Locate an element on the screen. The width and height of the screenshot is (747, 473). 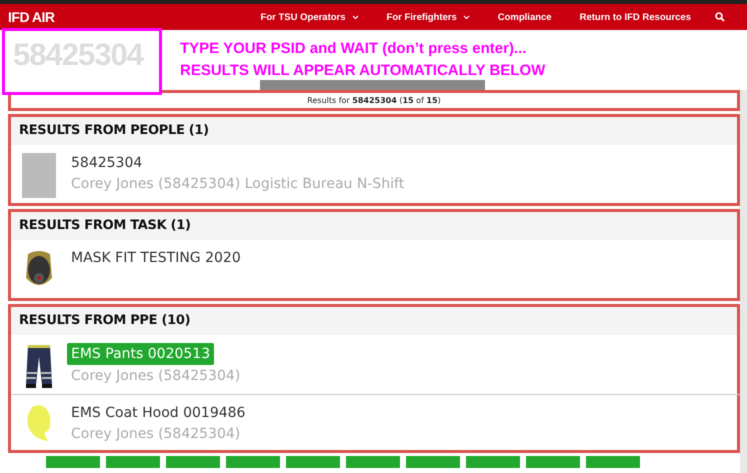
site-logo: IFD AIR is located at coordinates (31, 17).